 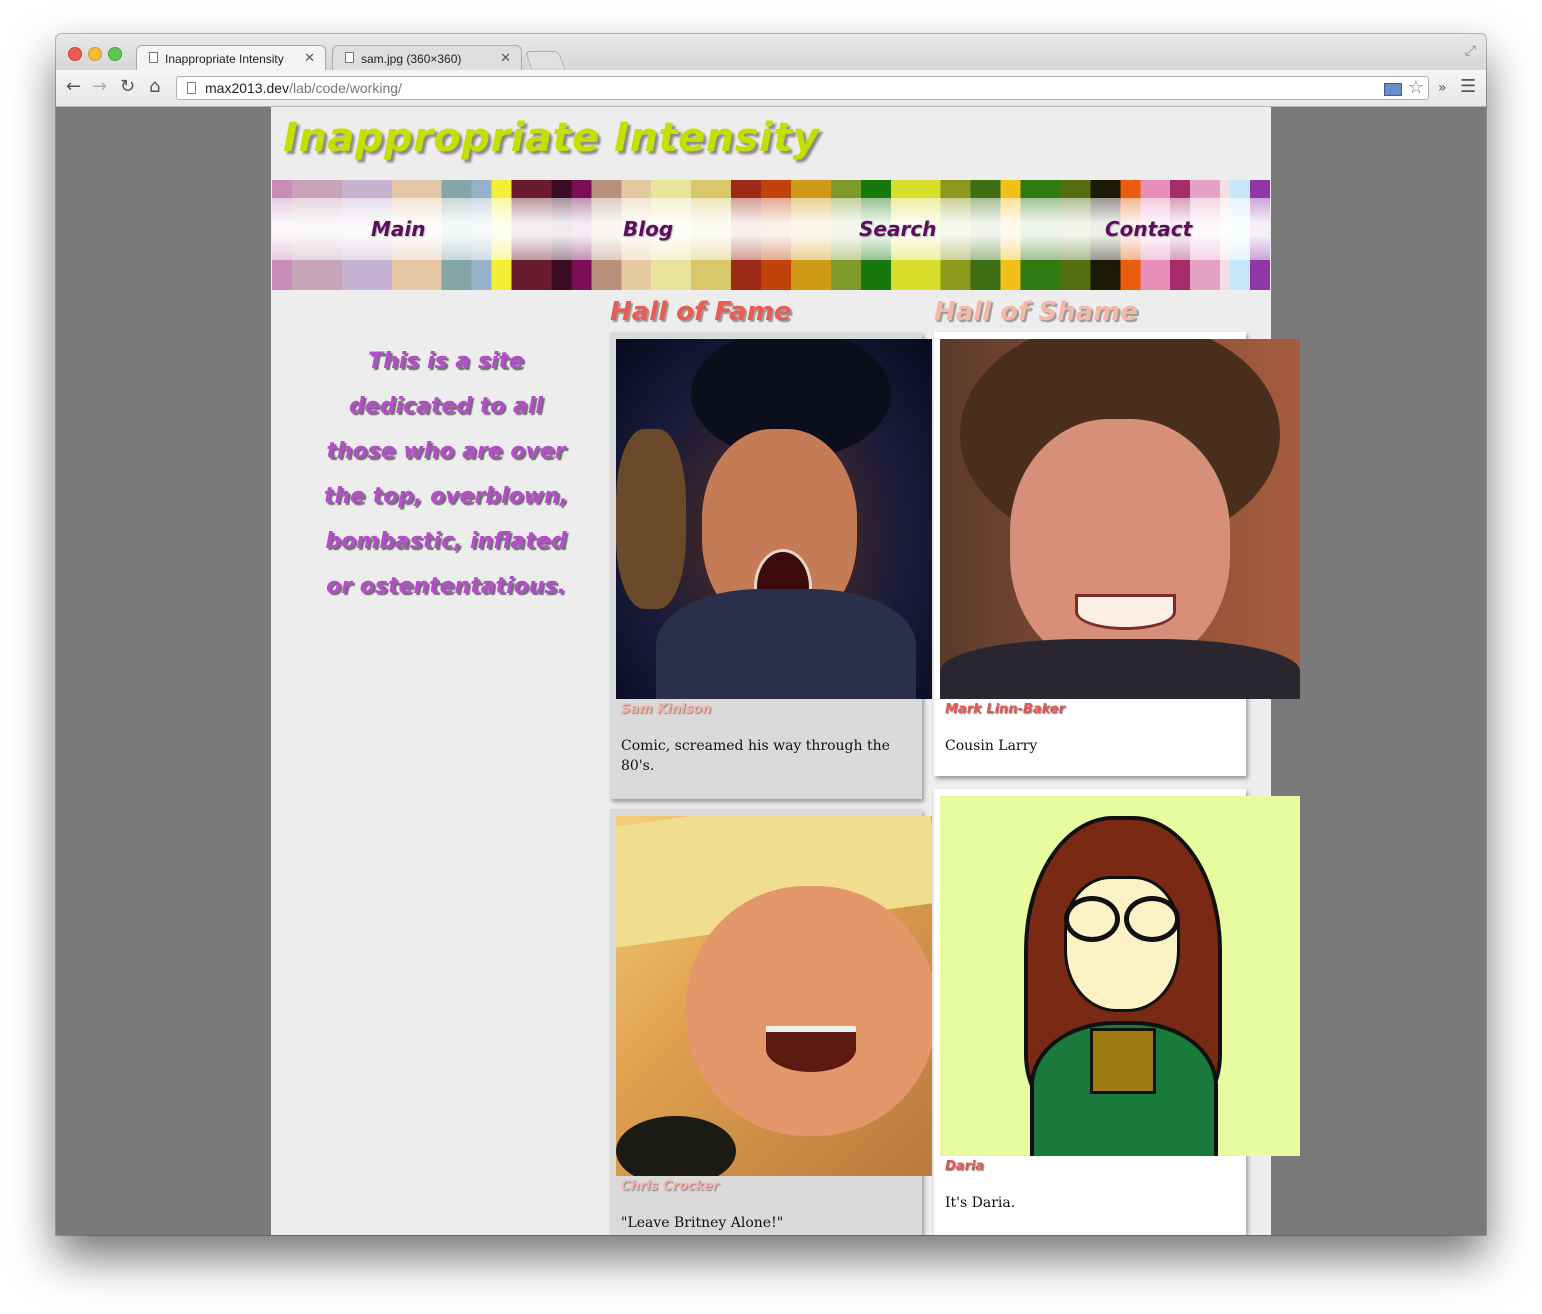 I want to click on card-description: "Leave Britney Alone!", so click(x=702, y=1223).